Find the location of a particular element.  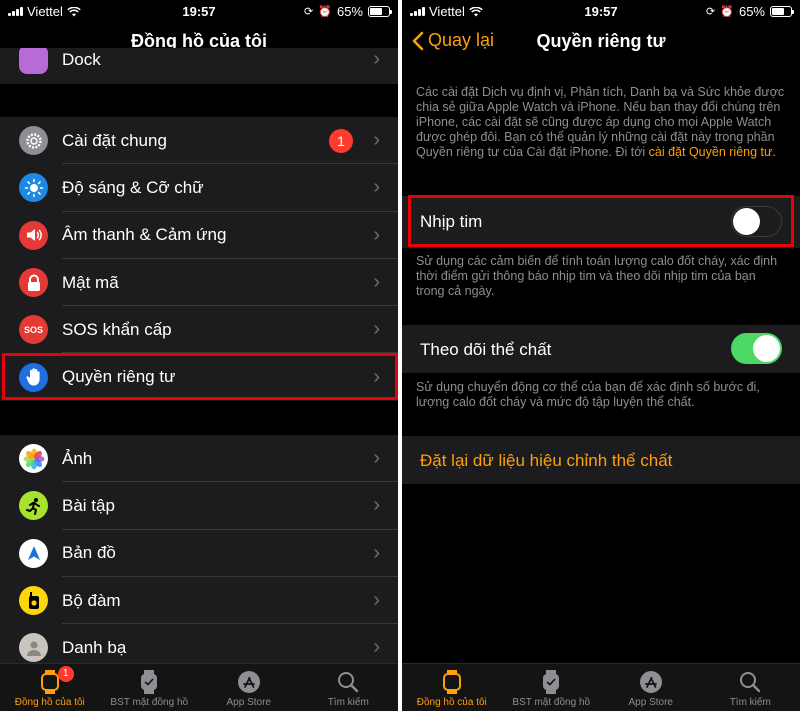

dock-label: Dock is located at coordinates (81, 59).